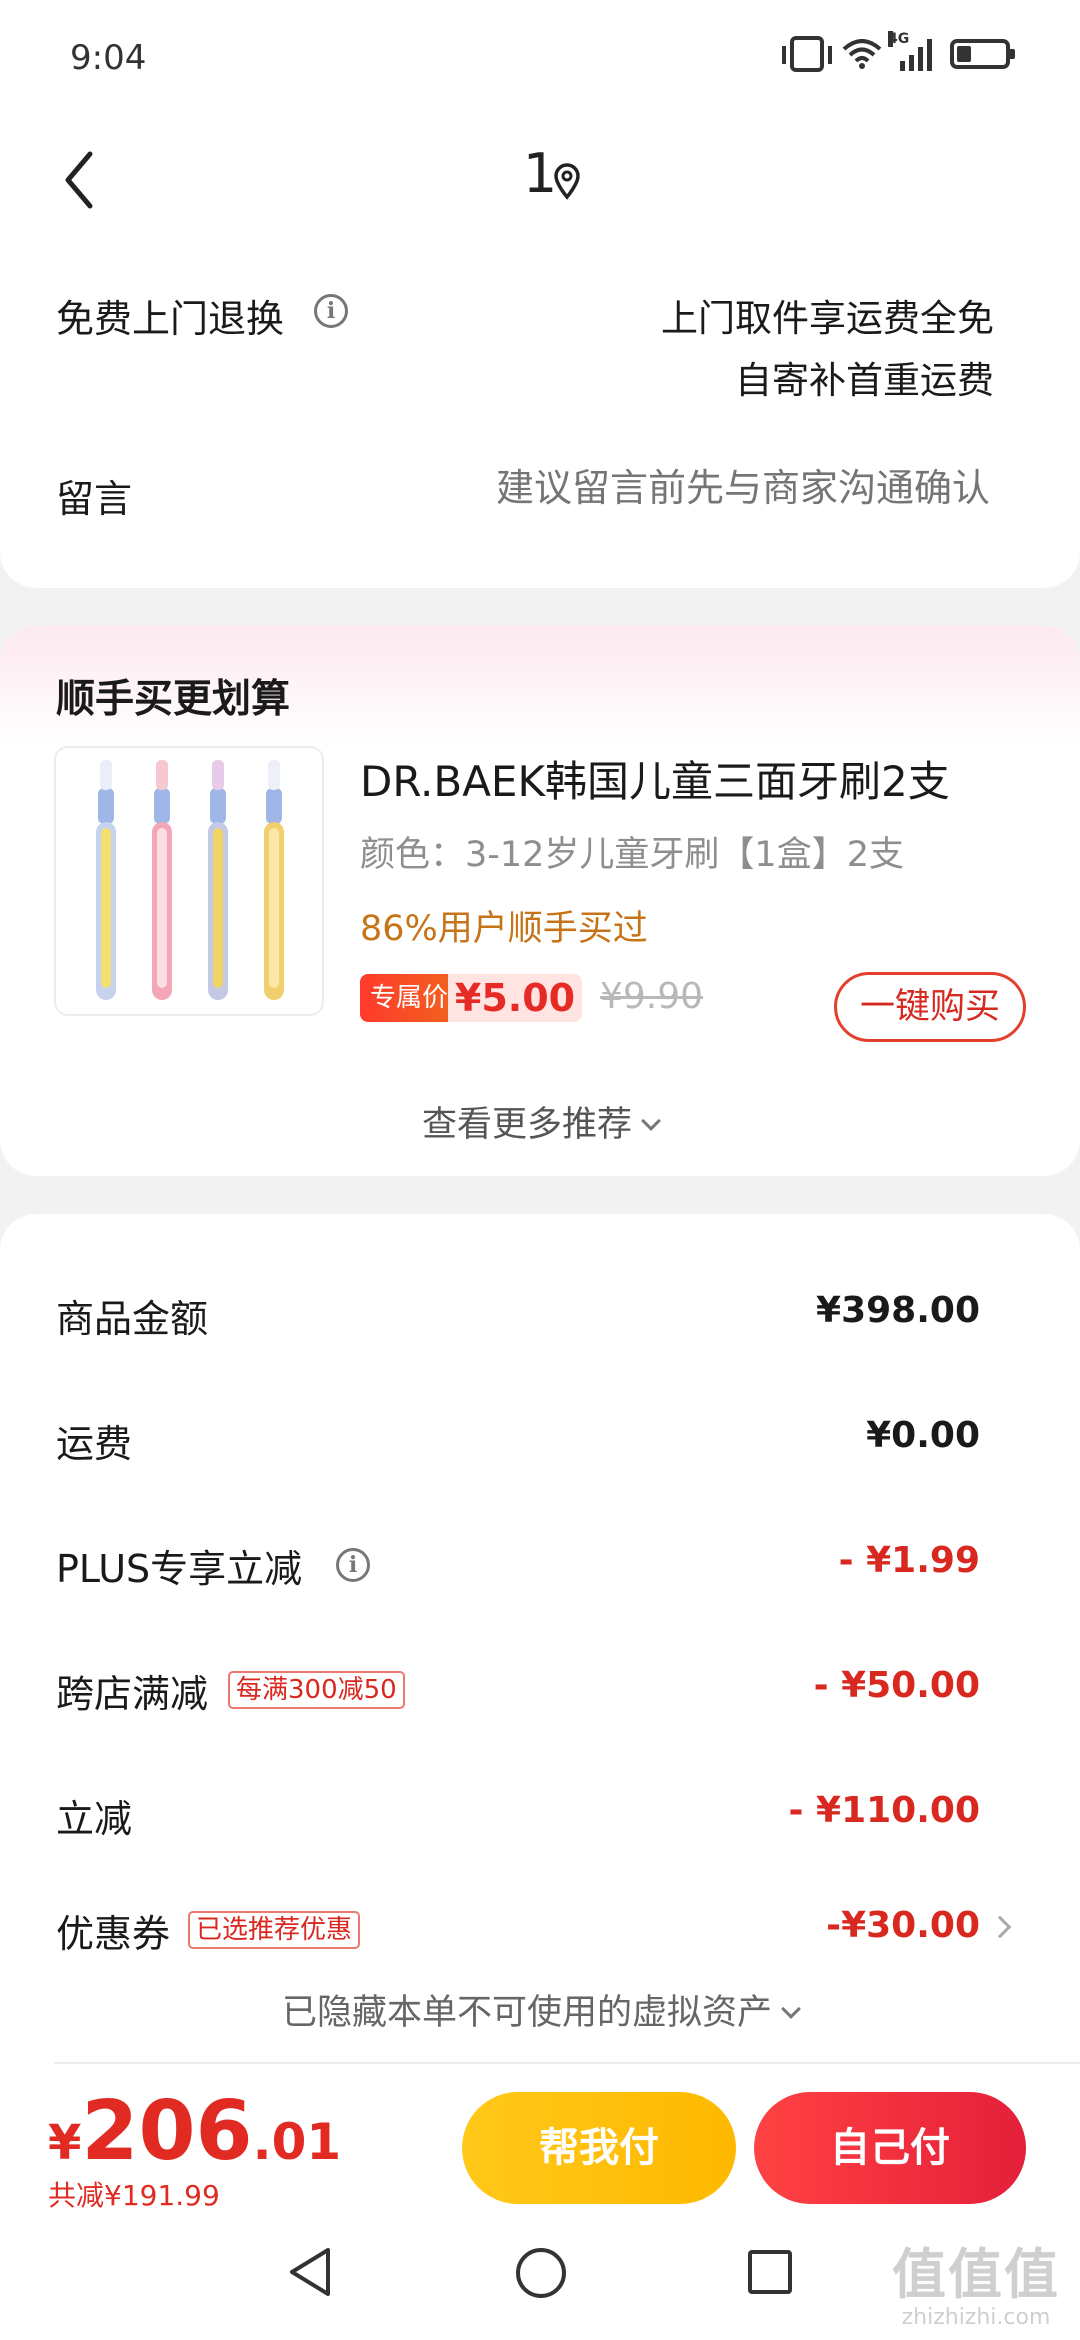 The width and height of the screenshot is (1080, 2340). I want to click on wifi-icon, so click(862, 54).